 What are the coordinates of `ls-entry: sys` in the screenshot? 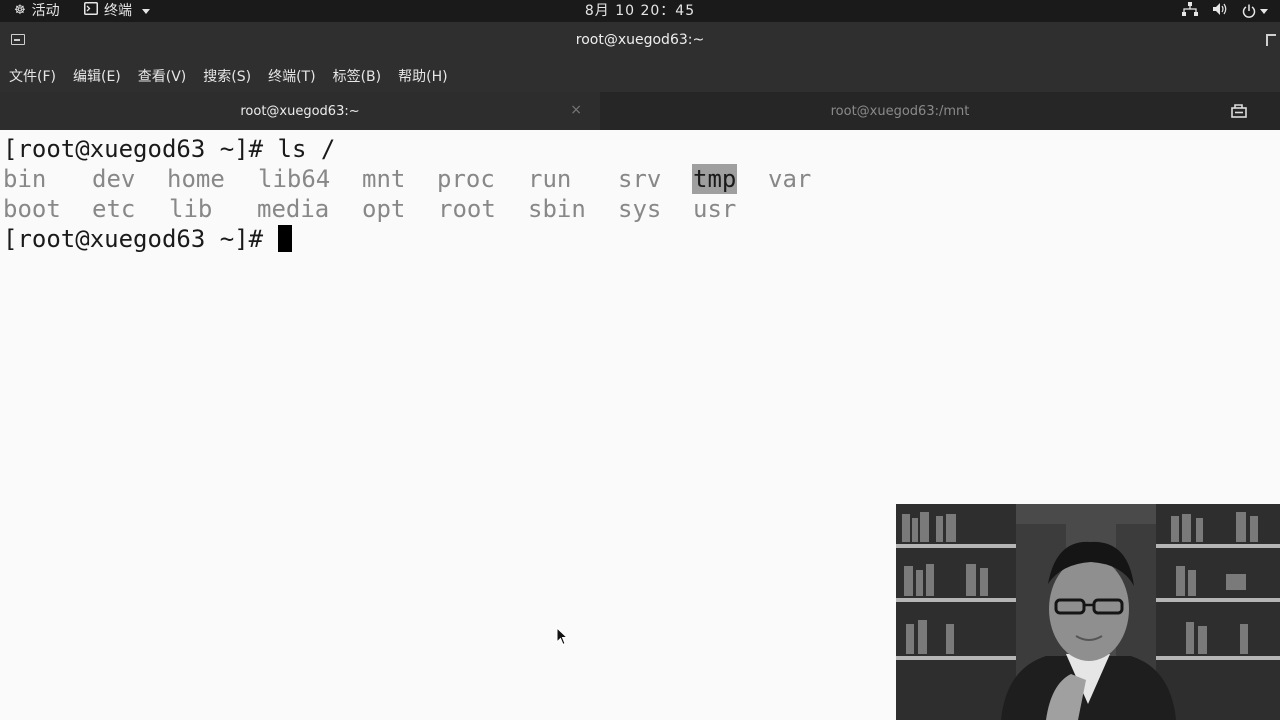 It's located at (640, 209).